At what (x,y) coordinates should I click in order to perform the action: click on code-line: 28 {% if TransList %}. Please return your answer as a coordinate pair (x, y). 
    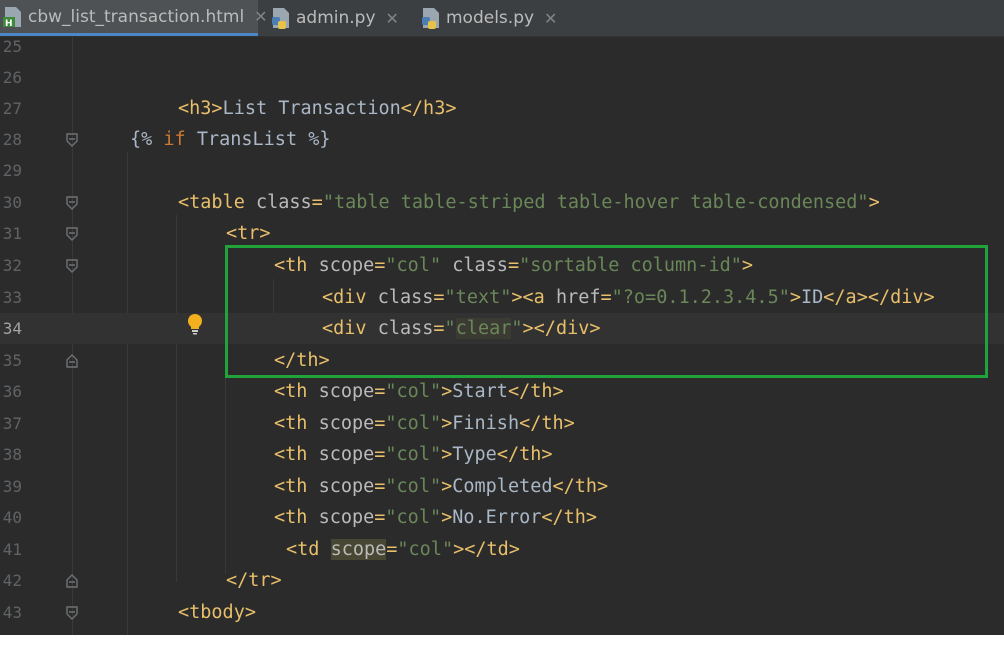
    Looking at the image, I should click on (502, 139).